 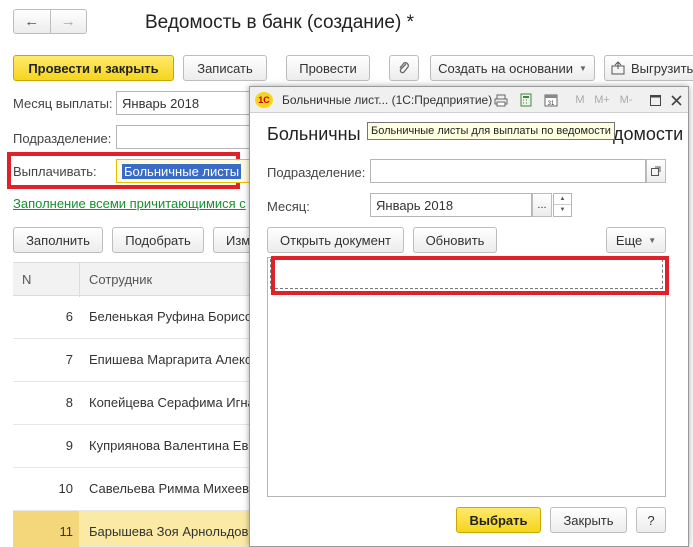 What do you see at coordinates (120, 279) in the screenshot?
I see `column-employee: Сотрудник` at bounding box center [120, 279].